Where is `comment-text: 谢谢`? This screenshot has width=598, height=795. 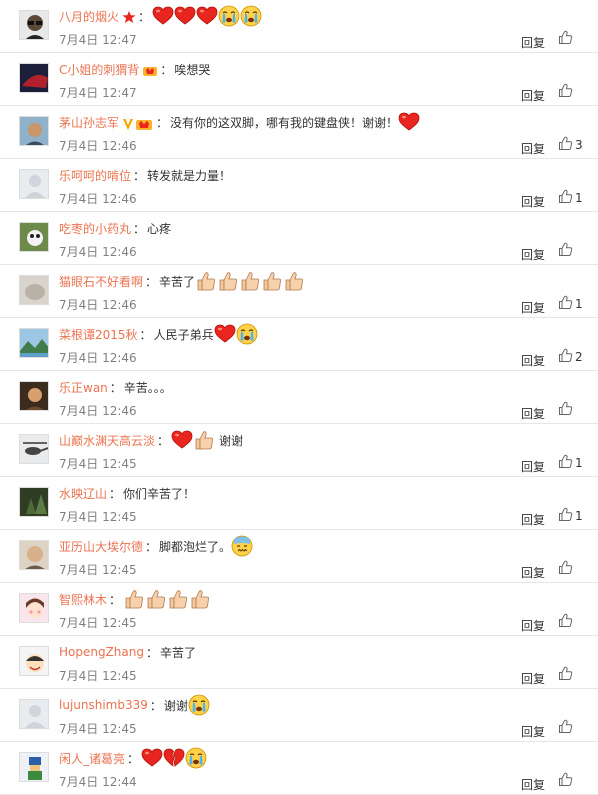 comment-text: 谢谢 is located at coordinates (231, 440).